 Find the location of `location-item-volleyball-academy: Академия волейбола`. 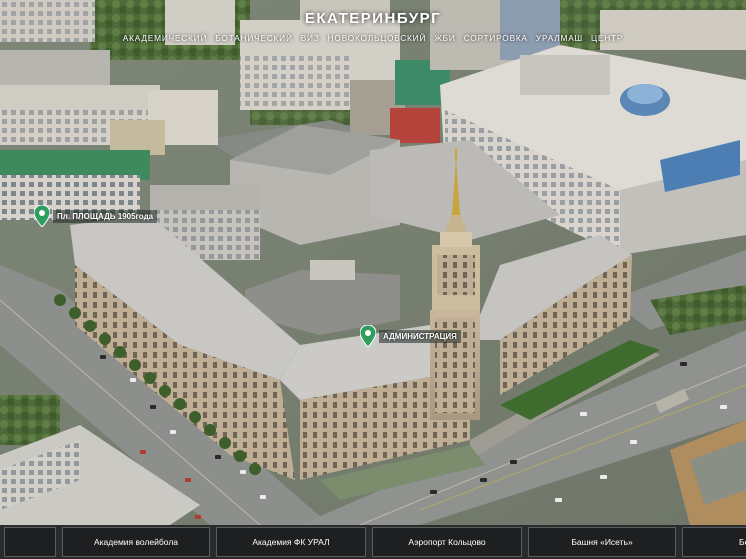

location-item-volleyball-academy: Академия волейбола is located at coordinates (136, 542).